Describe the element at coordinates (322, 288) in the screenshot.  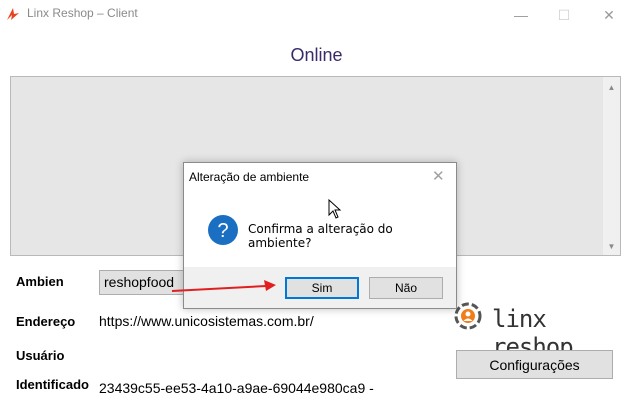
I see `sim-button: Sim` at that location.